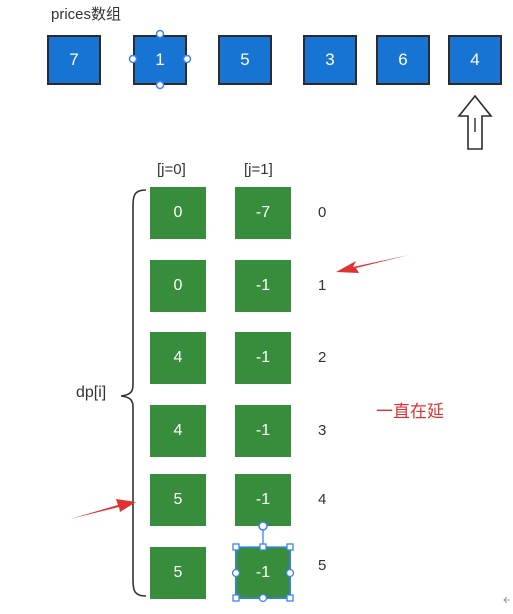  What do you see at coordinates (506, 600) in the screenshot?
I see `small-arrow-icon` at bounding box center [506, 600].